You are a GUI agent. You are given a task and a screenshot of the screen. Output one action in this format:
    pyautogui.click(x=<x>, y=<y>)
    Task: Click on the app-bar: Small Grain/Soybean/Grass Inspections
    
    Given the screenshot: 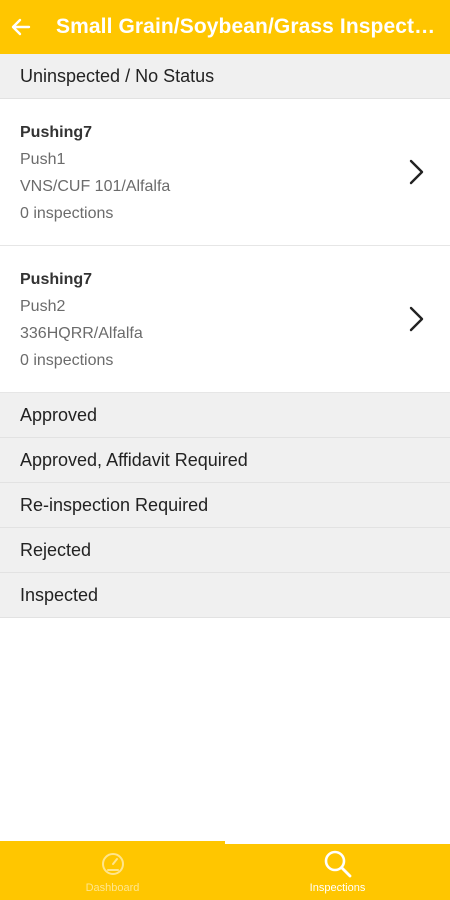 What is the action you would take?
    pyautogui.click(x=225, y=27)
    